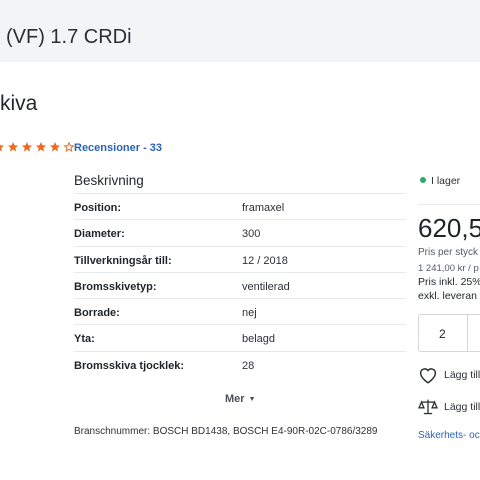  What do you see at coordinates (69, 37) in the screenshot?
I see `vehicle-title: (VF) 1.7 CRDi` at bounding box center [69, 37].